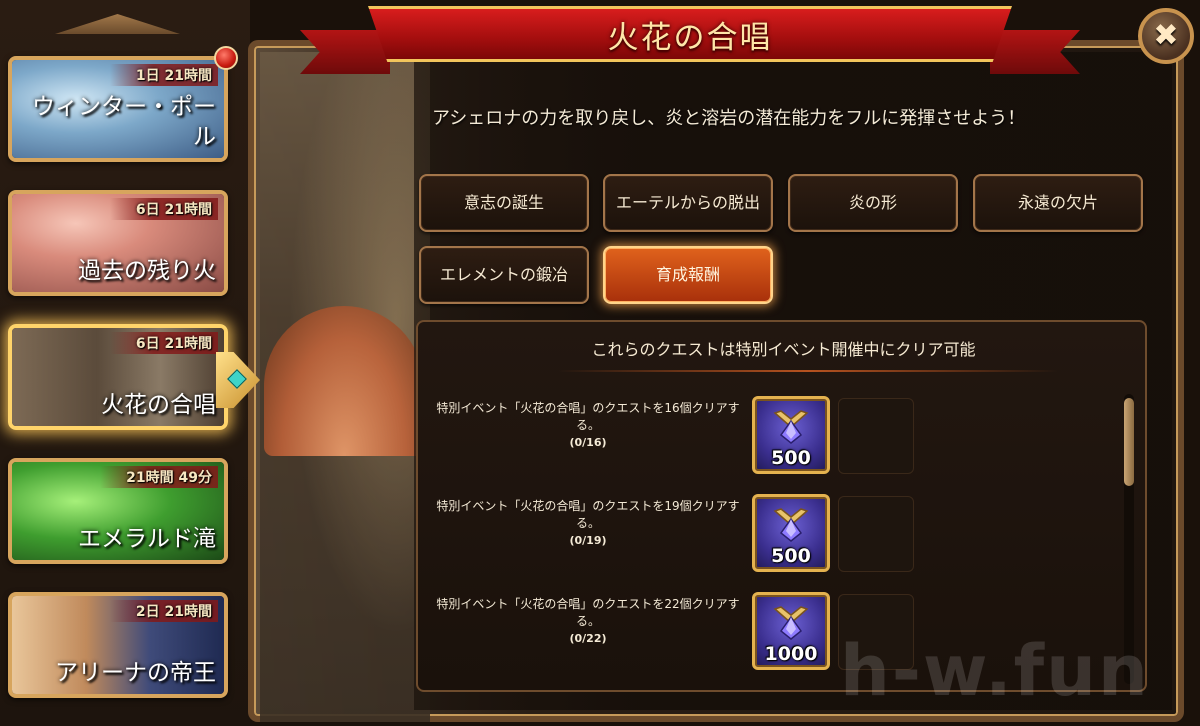 The width and height of the screenshot is (1200, 726). Describe the element at coordinates (118, 511) in the screenshot. I see `event-card-emerald-falls: 21時間 49分 エメラルド滝` at that location.